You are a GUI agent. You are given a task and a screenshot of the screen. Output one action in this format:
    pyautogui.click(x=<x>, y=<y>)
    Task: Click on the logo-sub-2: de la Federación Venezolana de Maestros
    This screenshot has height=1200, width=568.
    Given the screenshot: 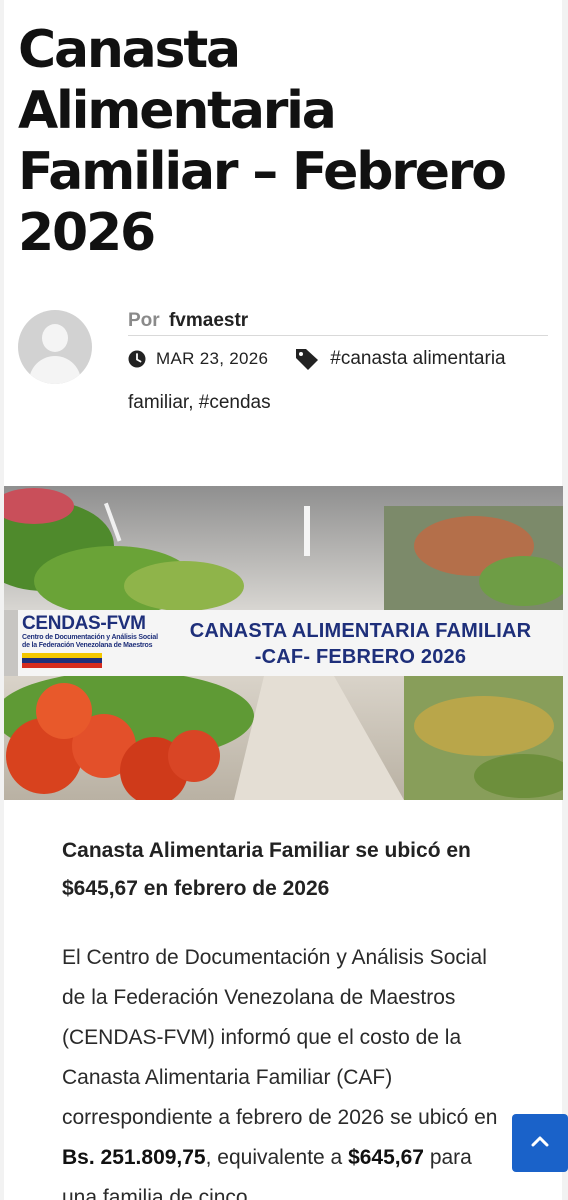 What is the action you would take?
    pyautogui.click(x=87, y=645)
    